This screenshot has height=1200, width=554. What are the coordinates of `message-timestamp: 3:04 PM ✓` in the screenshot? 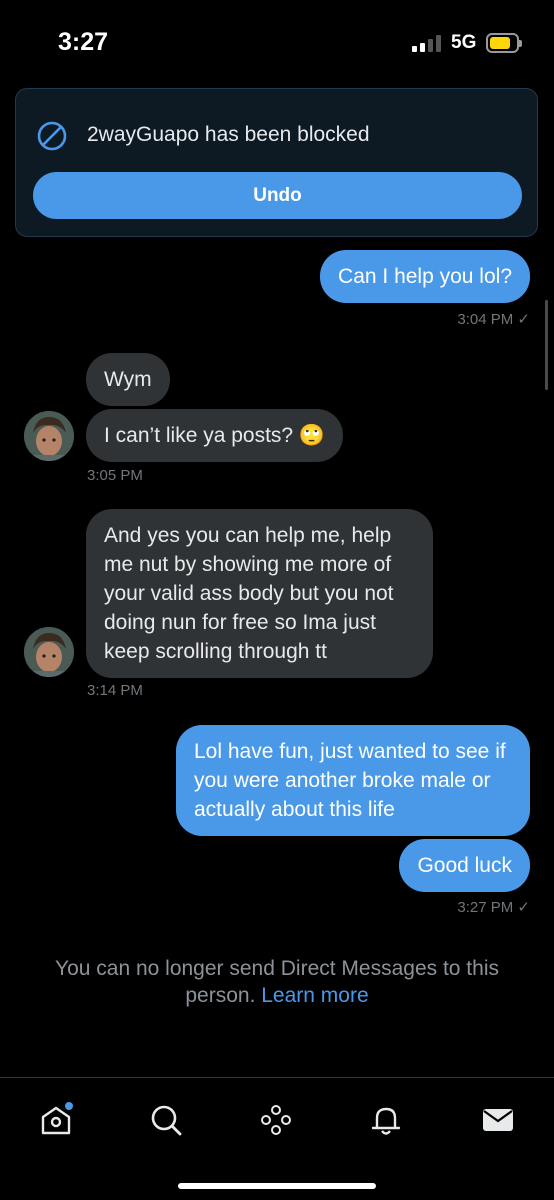 It's located at (493, 319).